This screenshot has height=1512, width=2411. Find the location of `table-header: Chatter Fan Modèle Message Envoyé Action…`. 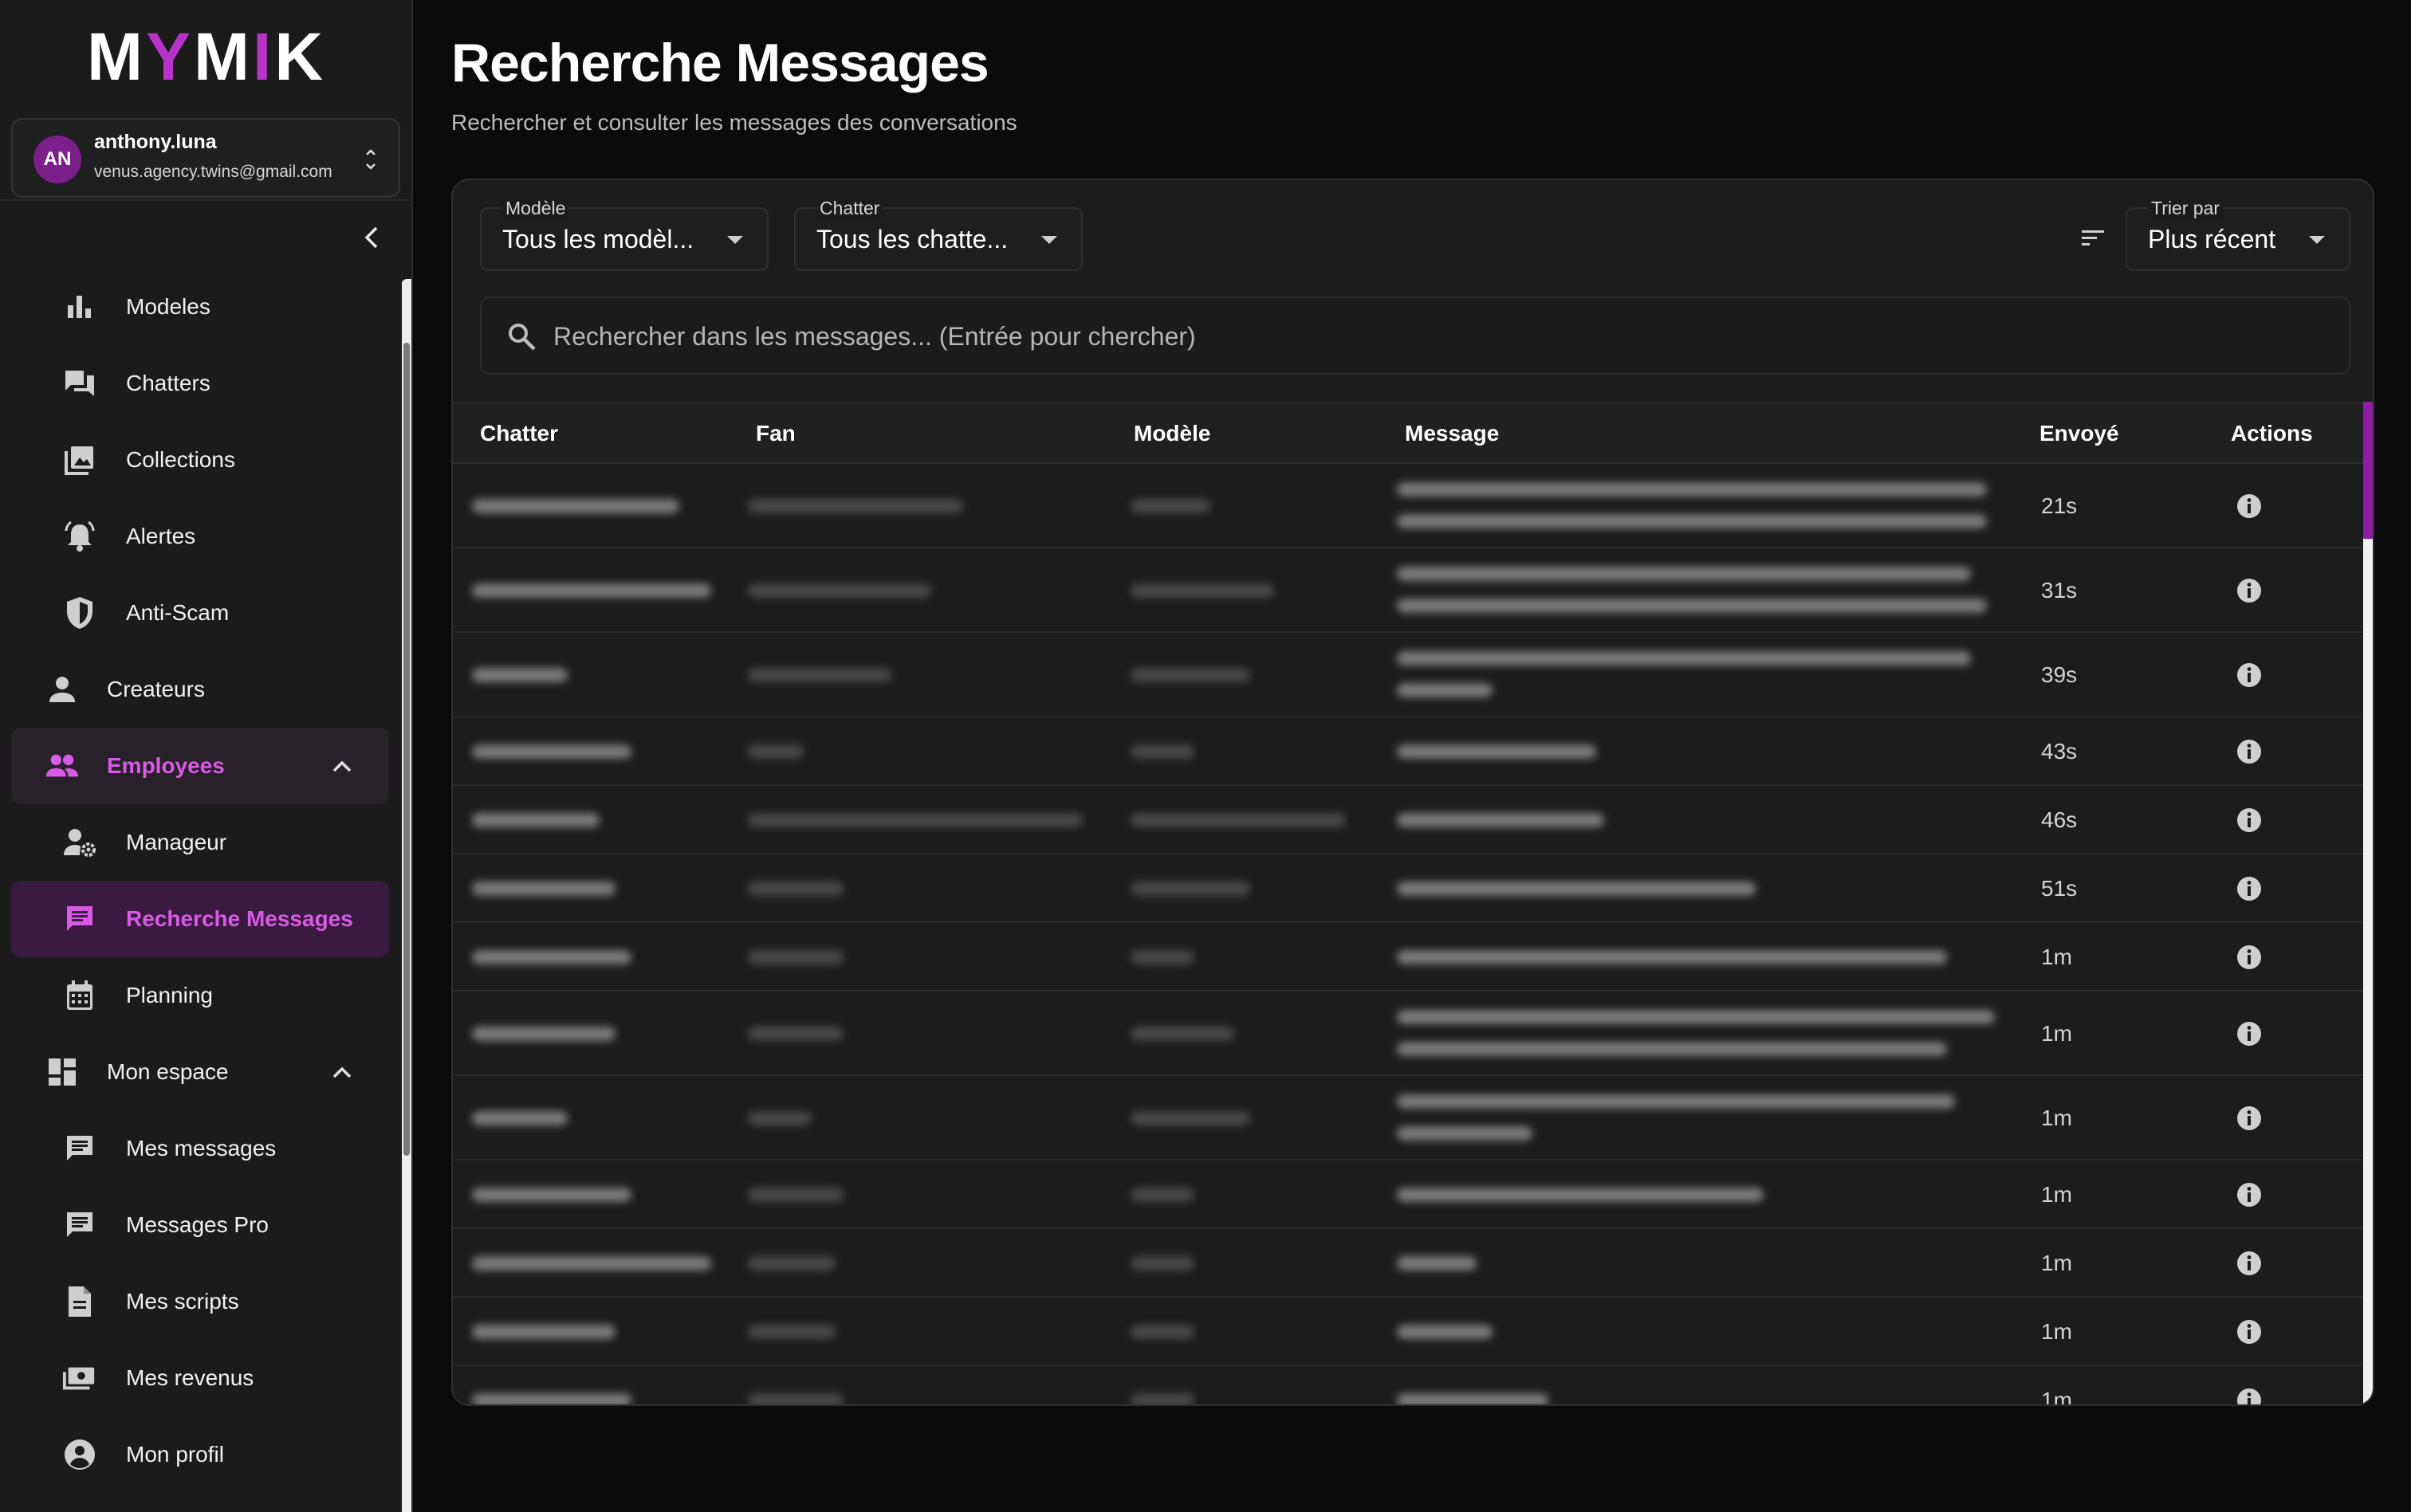

table-header: Chatter Fan Modèle Message Envoyé Action… is located at coordinates (1408, 433).